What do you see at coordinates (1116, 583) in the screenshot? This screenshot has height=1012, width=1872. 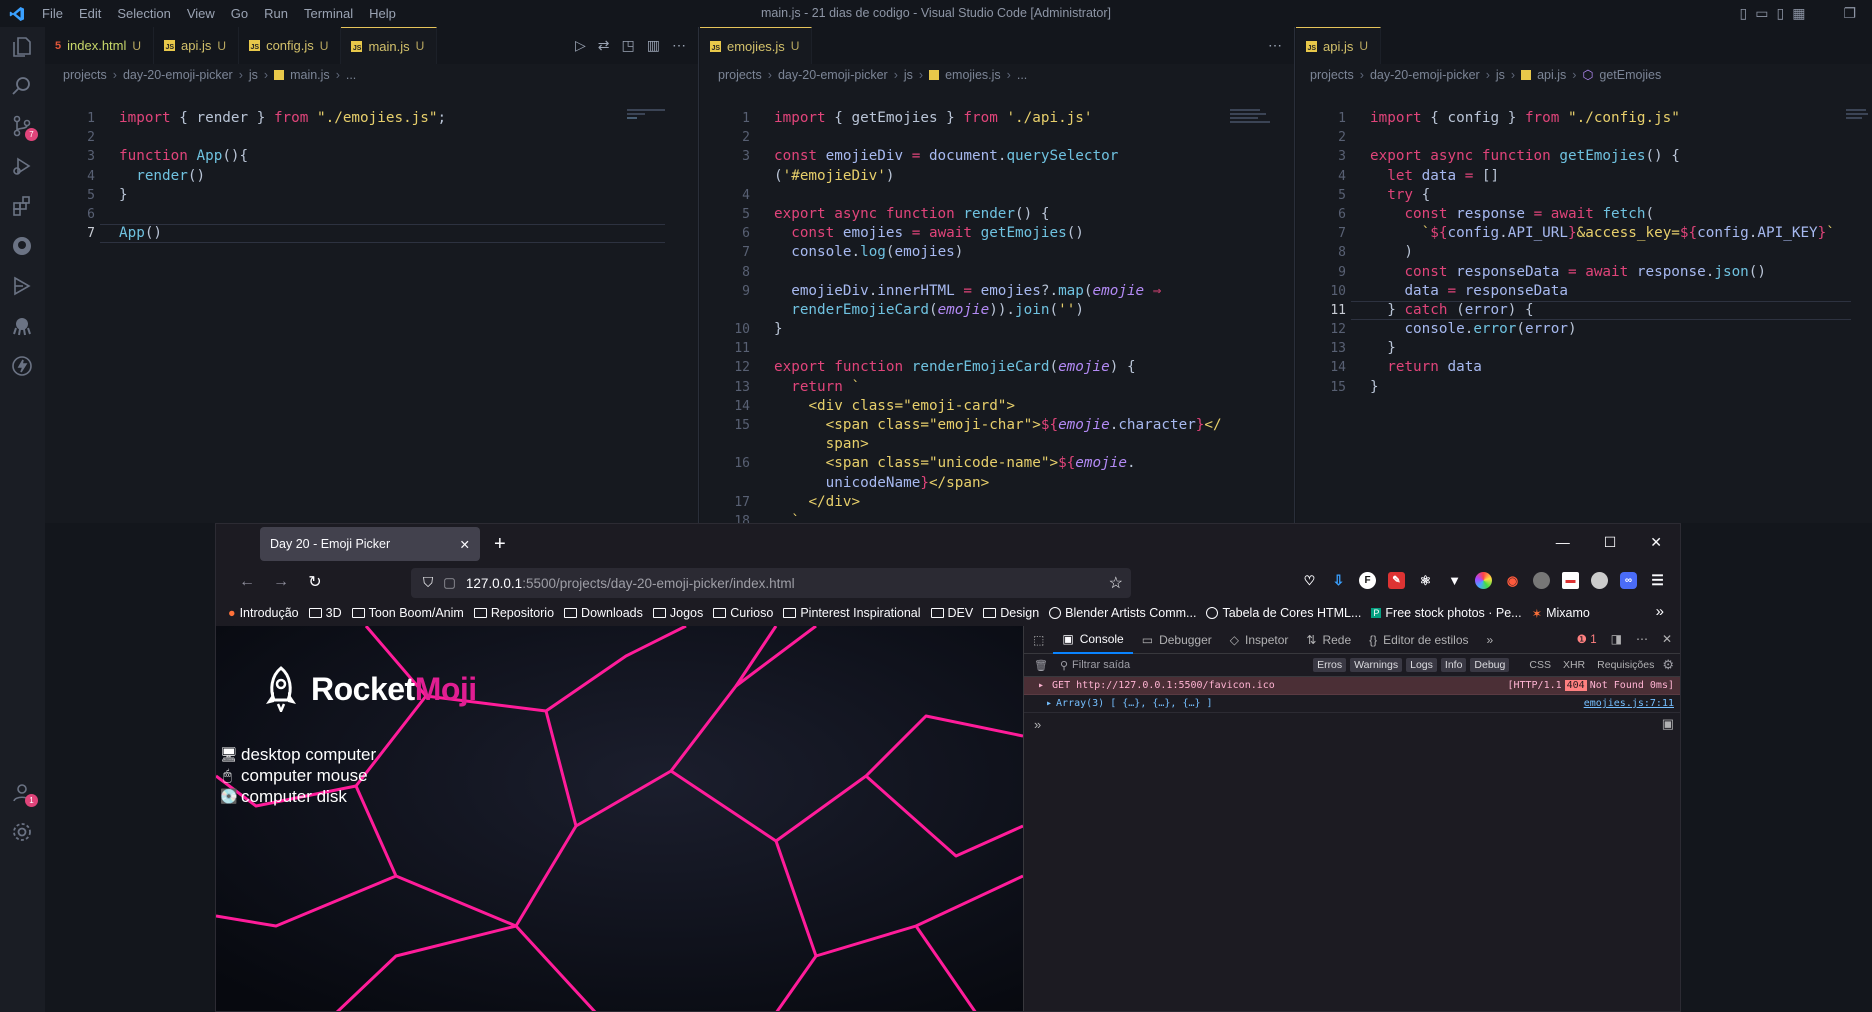 I see `bookmark-star-icon: ☆` at bounding box center [1116, 583].